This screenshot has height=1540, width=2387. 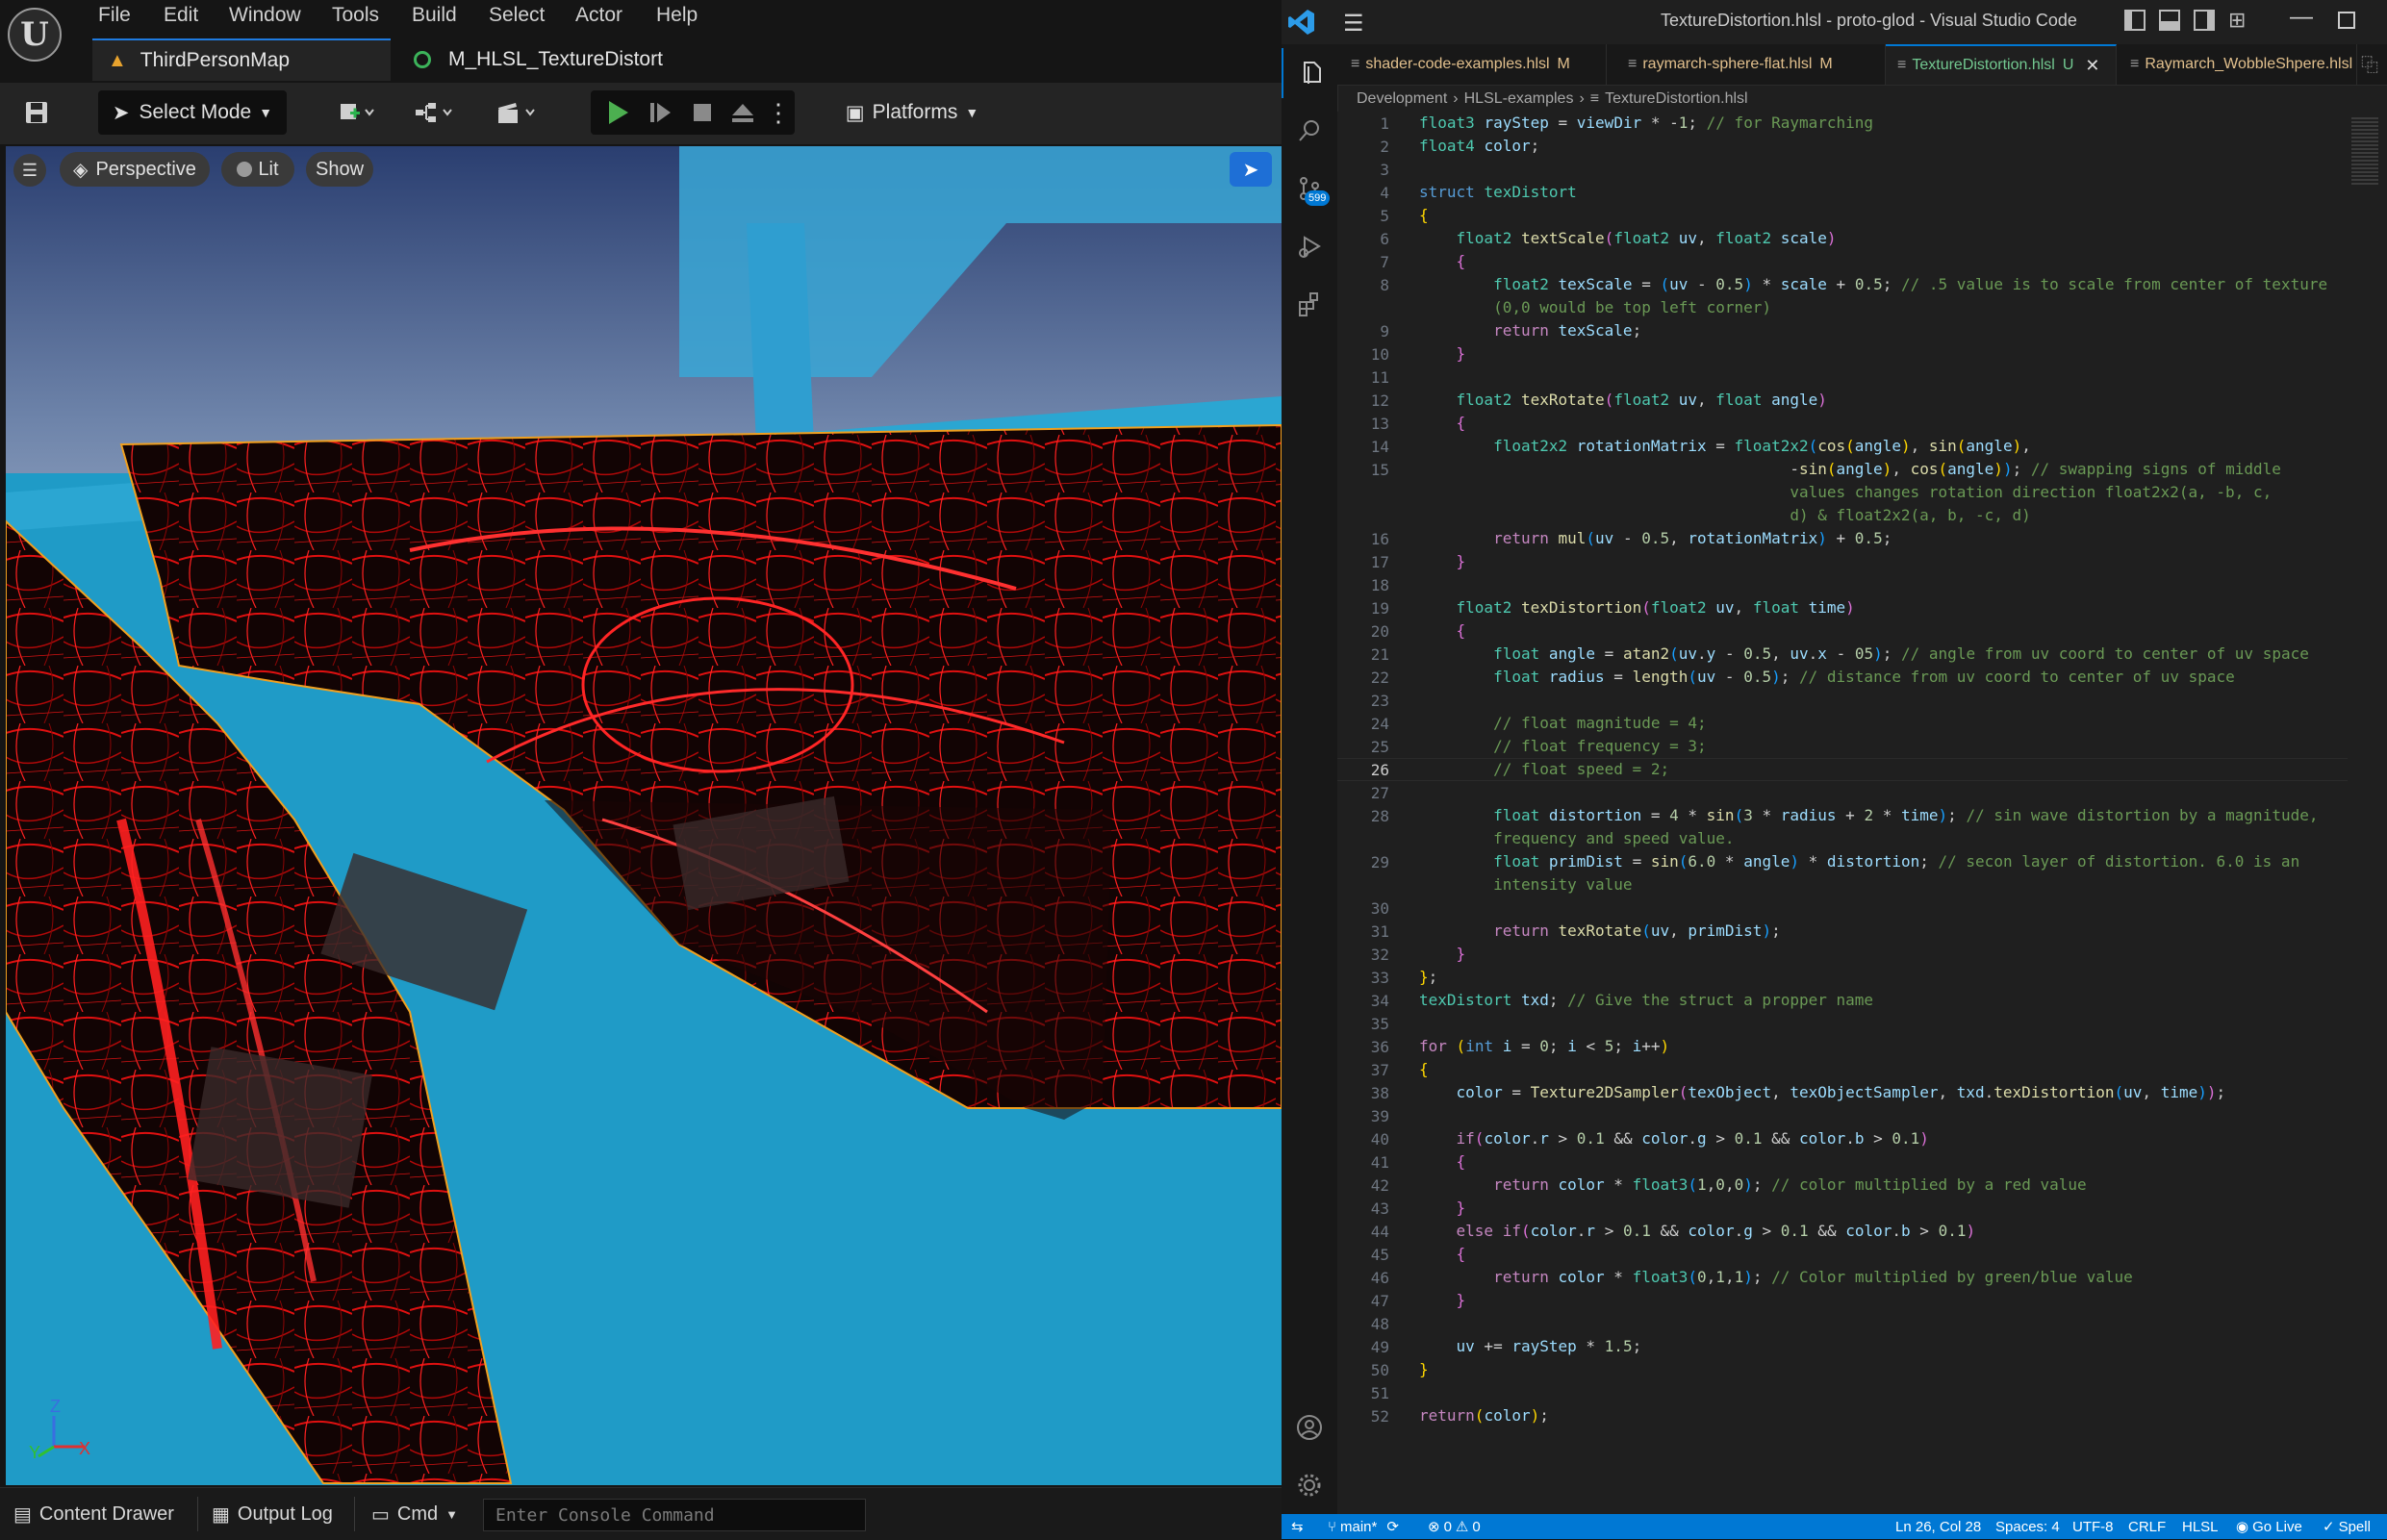 I want to click on menu-actor: Actor, so click(x=599, y=15).